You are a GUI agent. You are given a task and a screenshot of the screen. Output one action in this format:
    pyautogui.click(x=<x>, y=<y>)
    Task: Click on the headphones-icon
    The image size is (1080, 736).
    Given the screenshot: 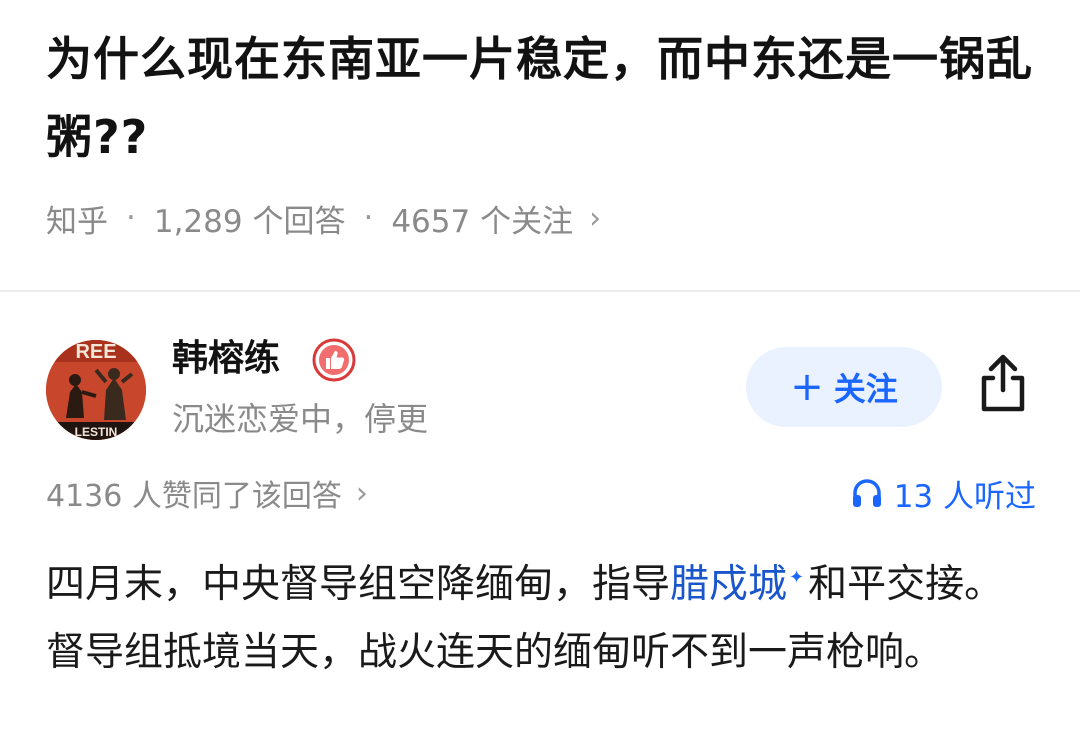 What is the action you would take?
    pyautogui.click(x=866, y=493)
    